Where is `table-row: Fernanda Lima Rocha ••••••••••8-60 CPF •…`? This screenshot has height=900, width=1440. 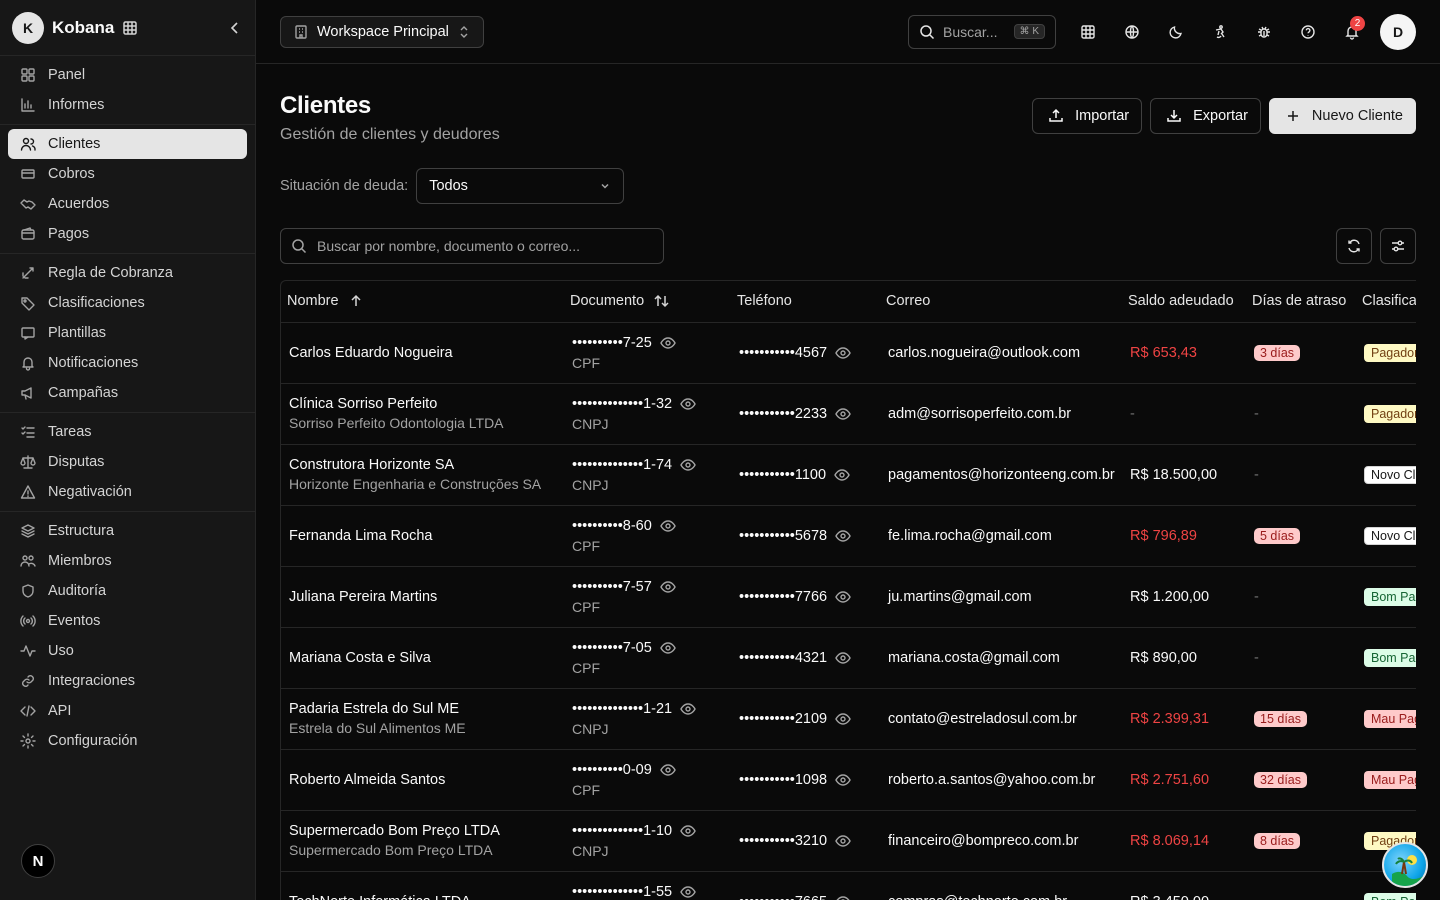 table-row: Fernanda Lima Rocha ••••••••••8-60 CPF •… is located at coordinates (848, 536).